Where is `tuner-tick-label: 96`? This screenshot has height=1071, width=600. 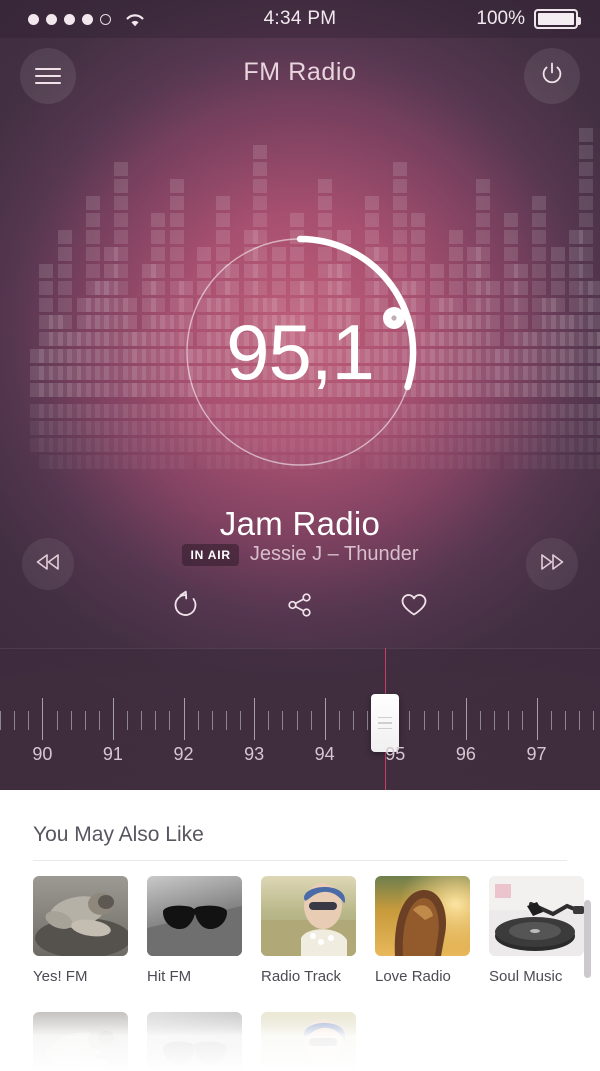 tuner-tick-label: 96 is located at coordinates (465, 754).